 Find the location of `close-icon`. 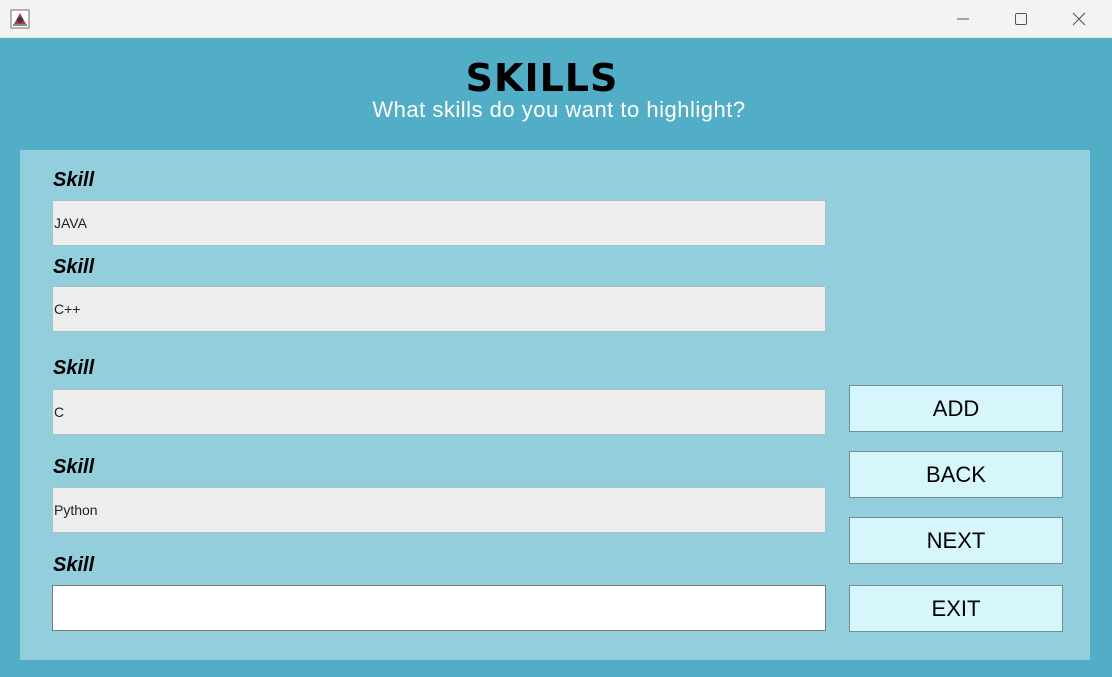

close-icon is located at coordinates (1079, 19).